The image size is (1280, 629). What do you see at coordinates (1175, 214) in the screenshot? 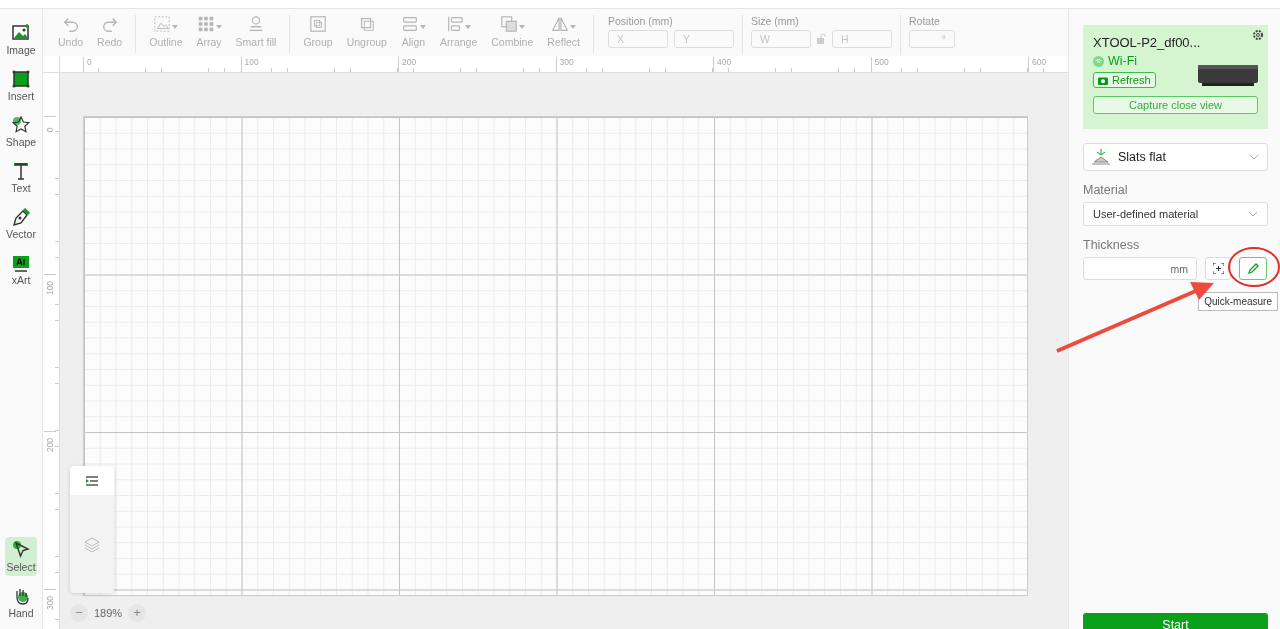
I see `material-dropdown: User-defined material` at bounding box center [1175, 214].